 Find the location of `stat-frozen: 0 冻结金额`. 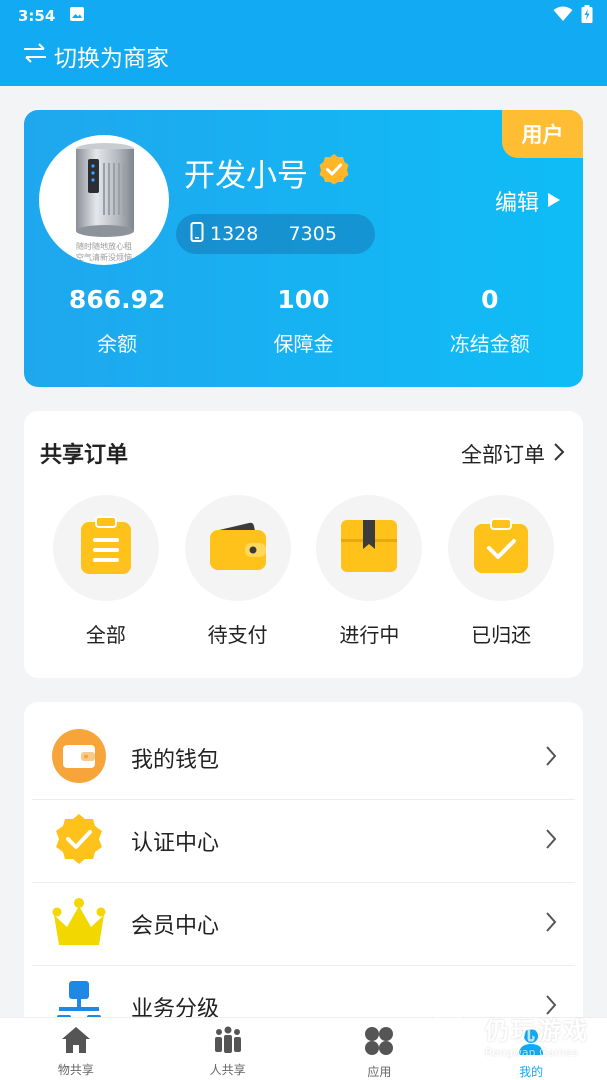

stat-frozen: 0 冻结金额 is located at coordinates (490, 318).